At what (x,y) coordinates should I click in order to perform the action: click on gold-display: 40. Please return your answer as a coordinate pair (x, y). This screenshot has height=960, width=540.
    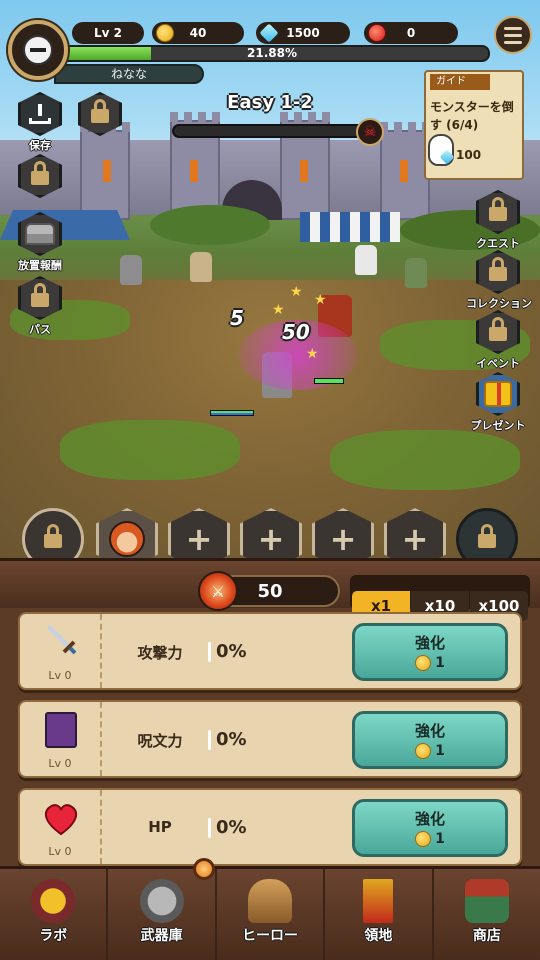
    Looking at the image, I should click on (198, 33).